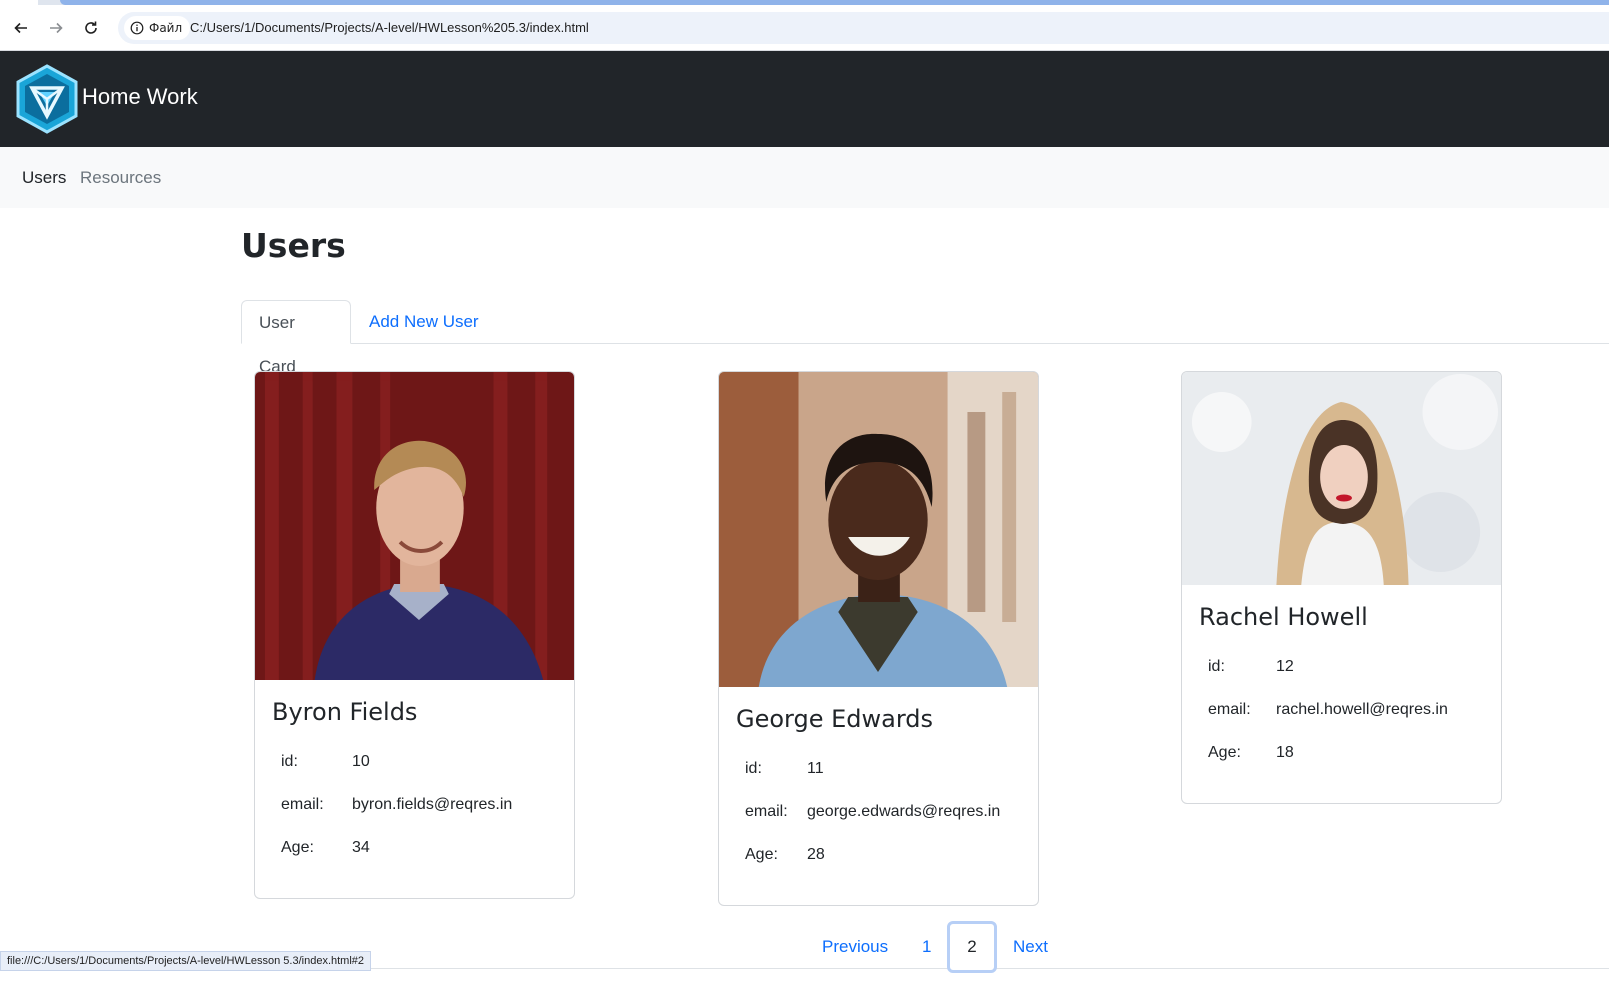 This screenshot has height=997, width=1609. What do you see at coordinates (804, 177) in the screenshot?
I see `secondary-nav: Users Resources` at bounding box center [804, 177].